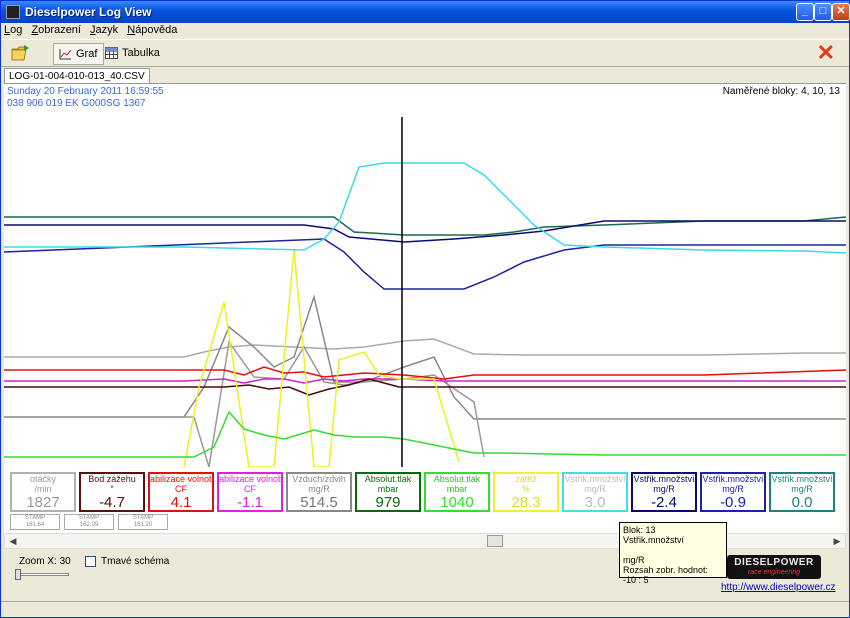 The height and width of the screenshot is (618, 850). I want to click on app-icon, so click(13, 12).